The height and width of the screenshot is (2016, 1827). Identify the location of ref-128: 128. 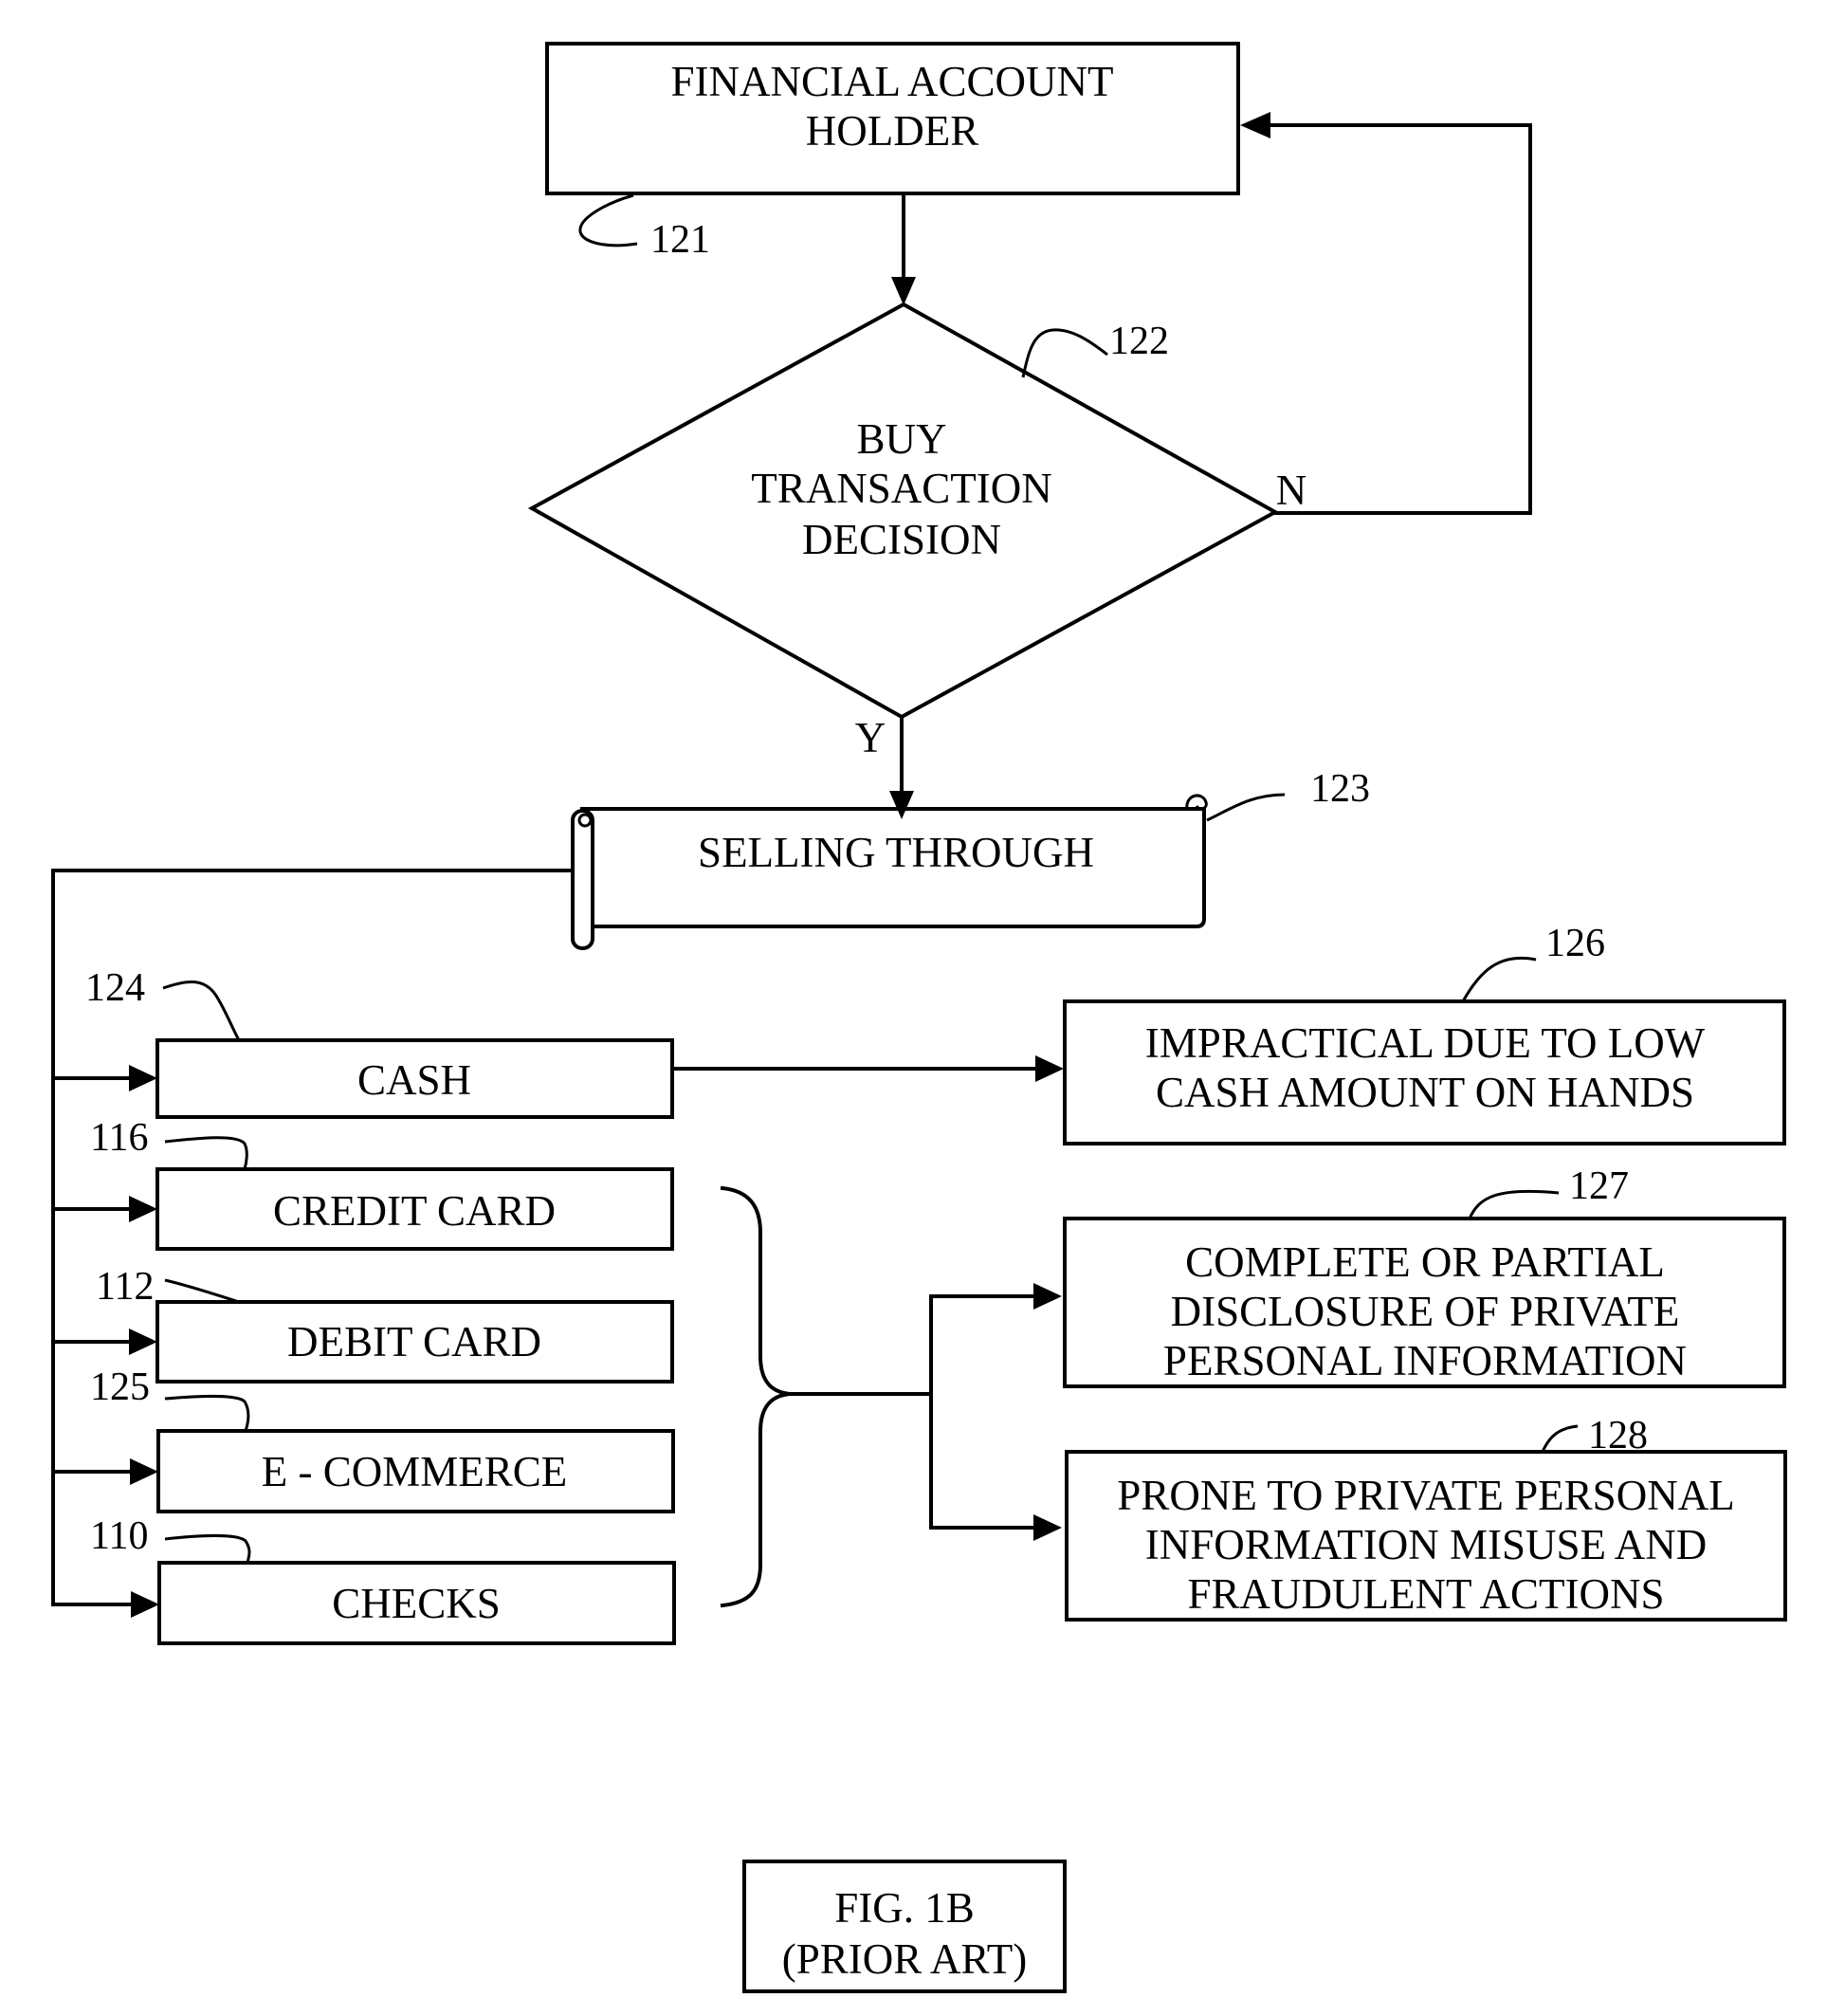
(1618, 1435).